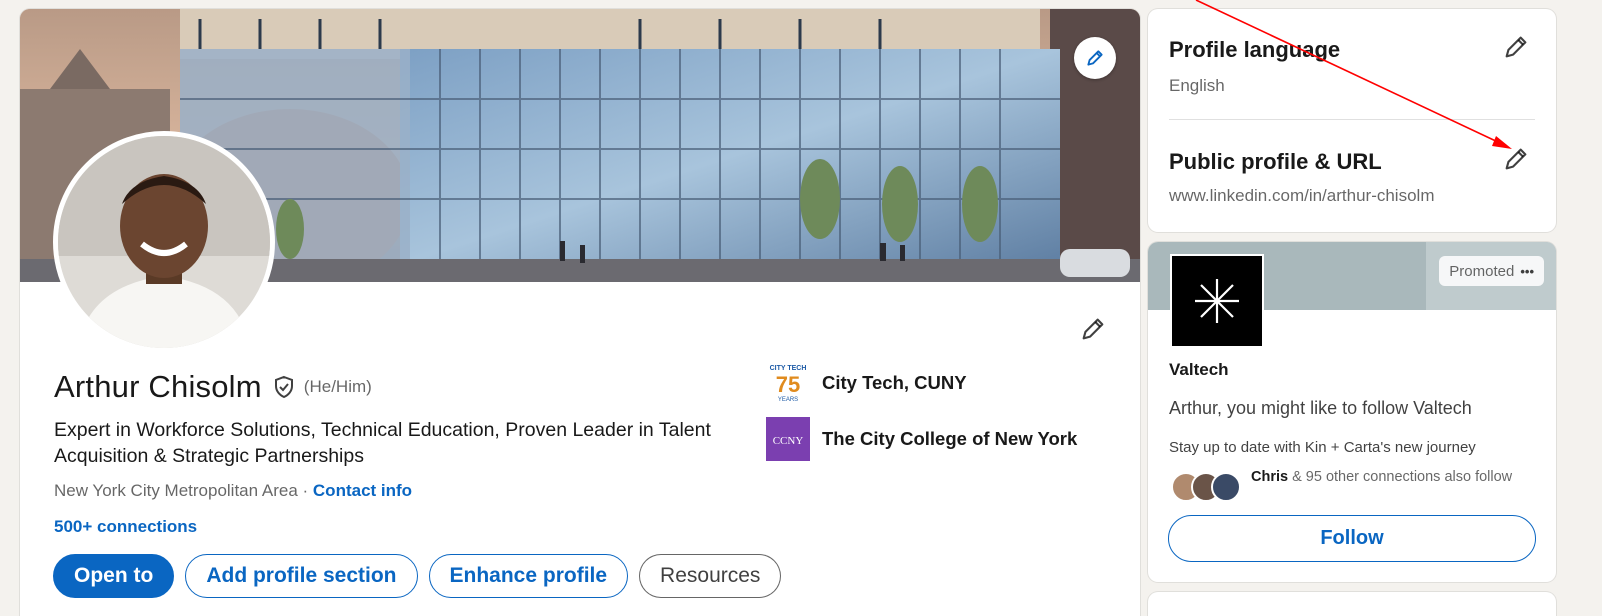 The image size is (1602, 616). What do you see at coordinates (164, 242) in the screenshot?
I see `avatar` at bounding box center [164, 242].